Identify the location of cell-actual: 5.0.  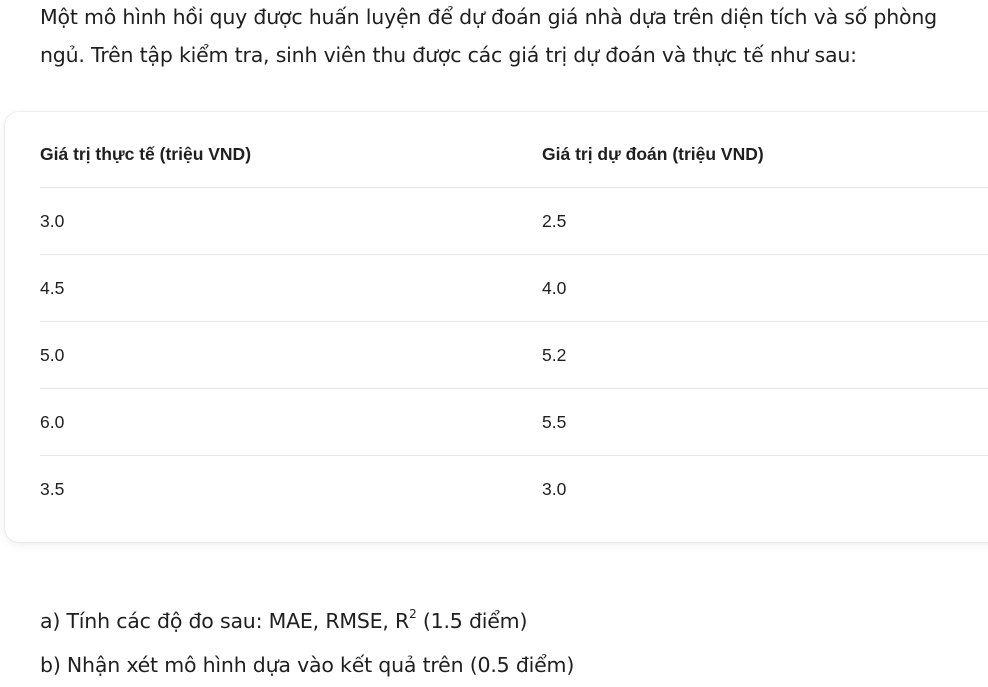
(291, 355).